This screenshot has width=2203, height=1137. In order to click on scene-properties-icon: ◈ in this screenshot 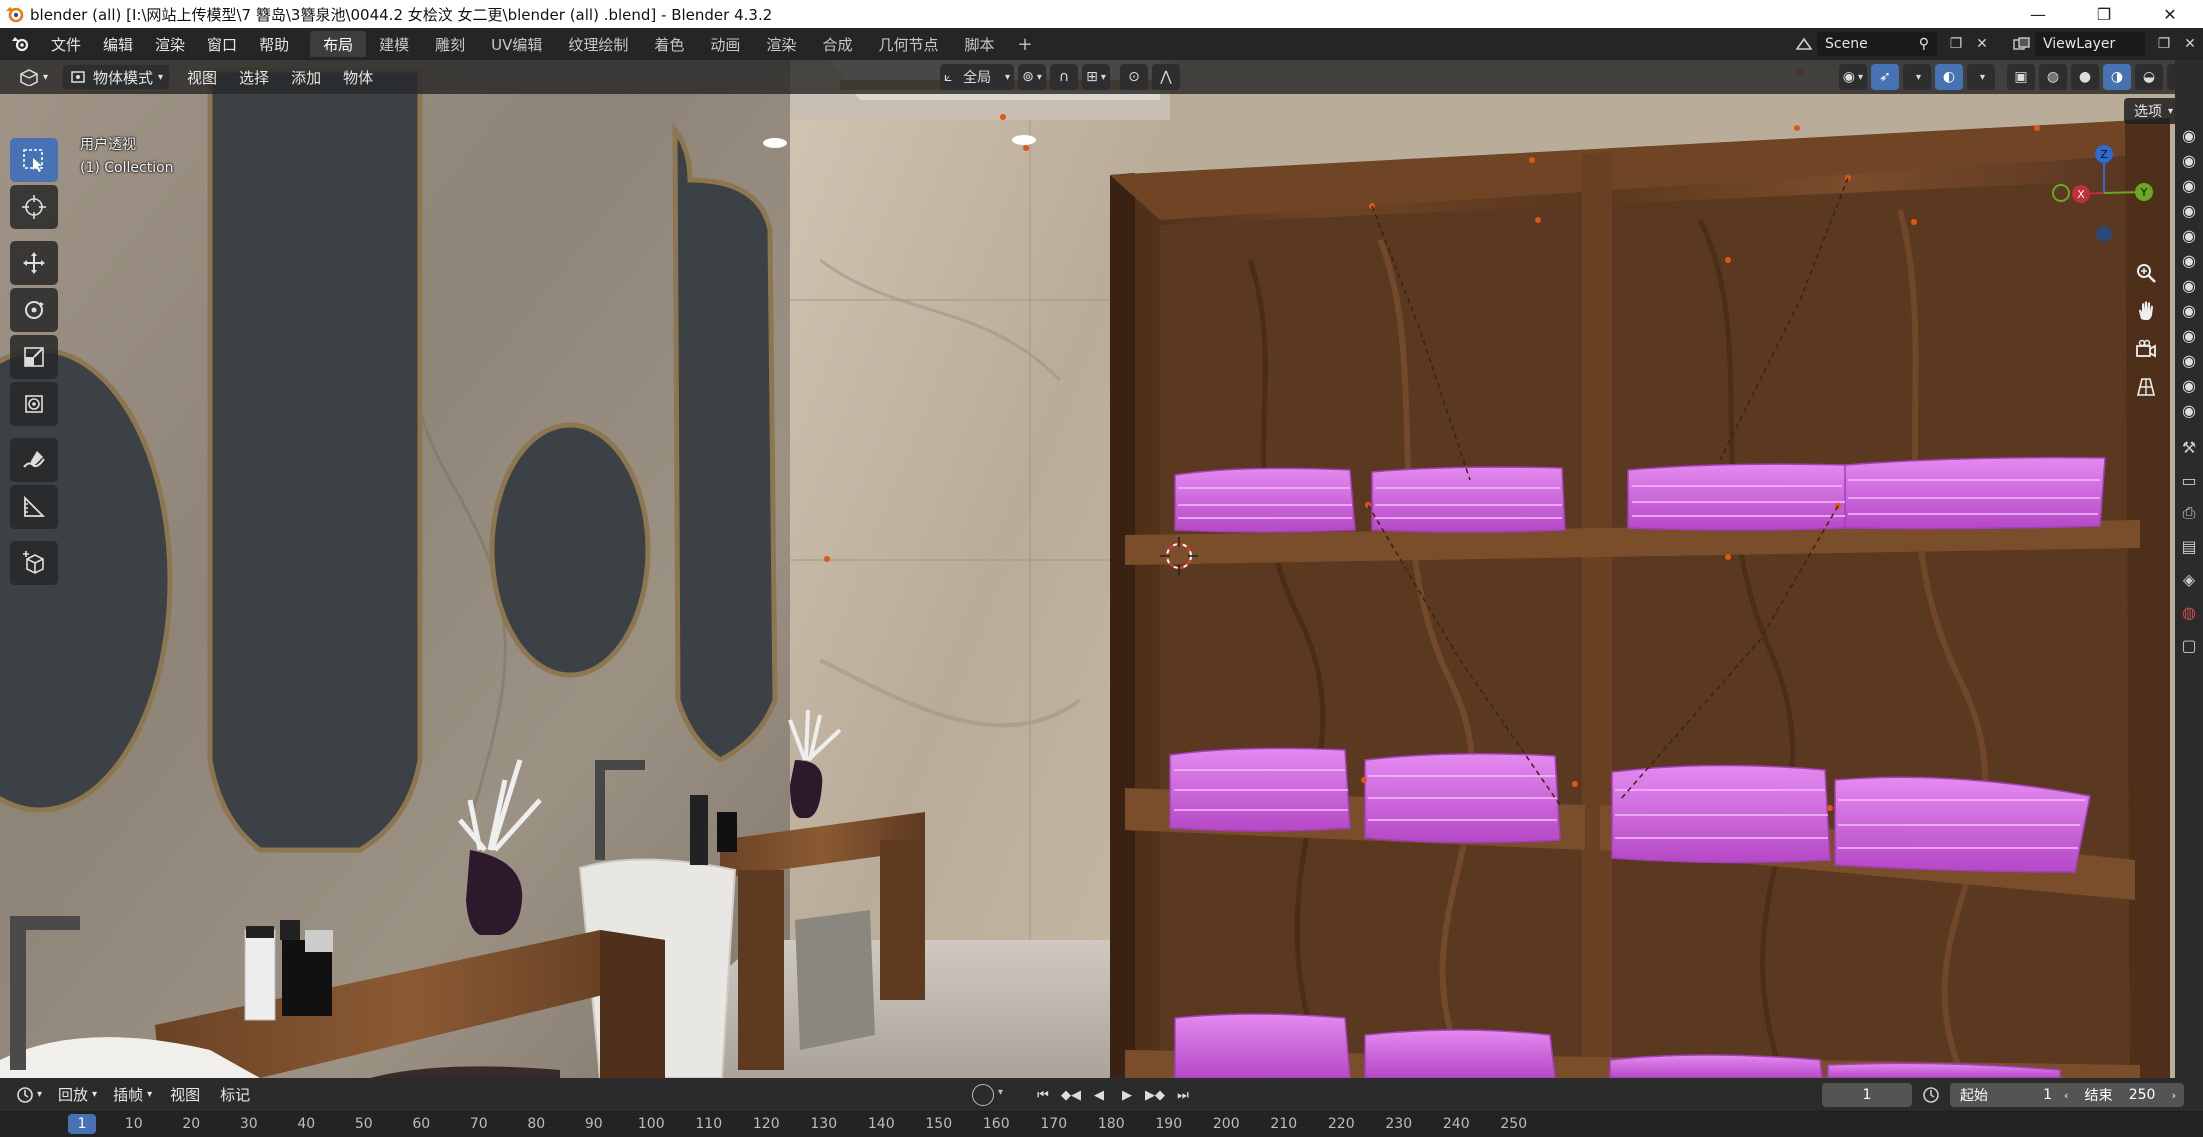, I will do `click(2189, 579)`.